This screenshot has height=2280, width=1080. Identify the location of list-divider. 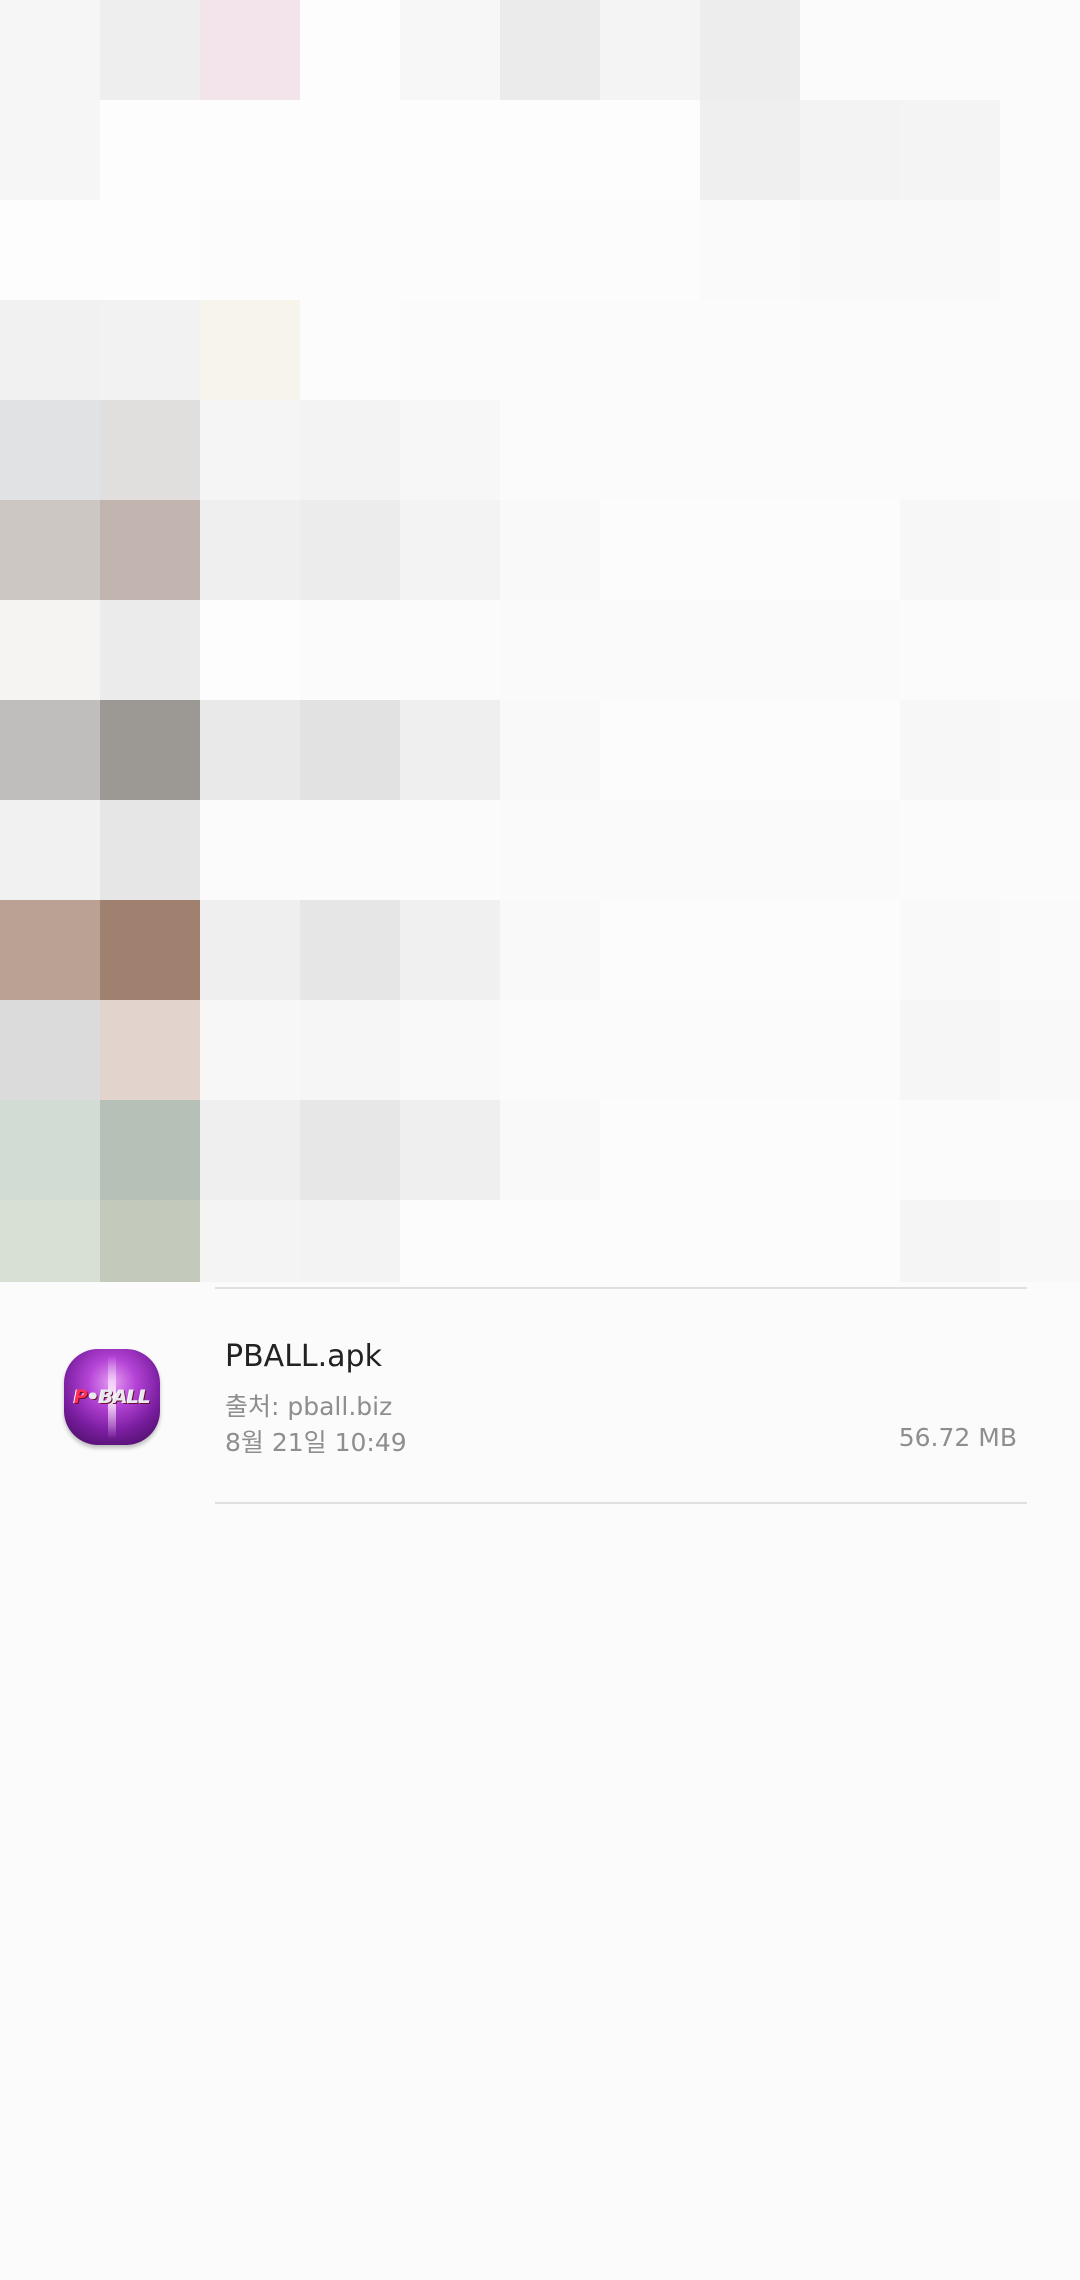
(621, 1503).